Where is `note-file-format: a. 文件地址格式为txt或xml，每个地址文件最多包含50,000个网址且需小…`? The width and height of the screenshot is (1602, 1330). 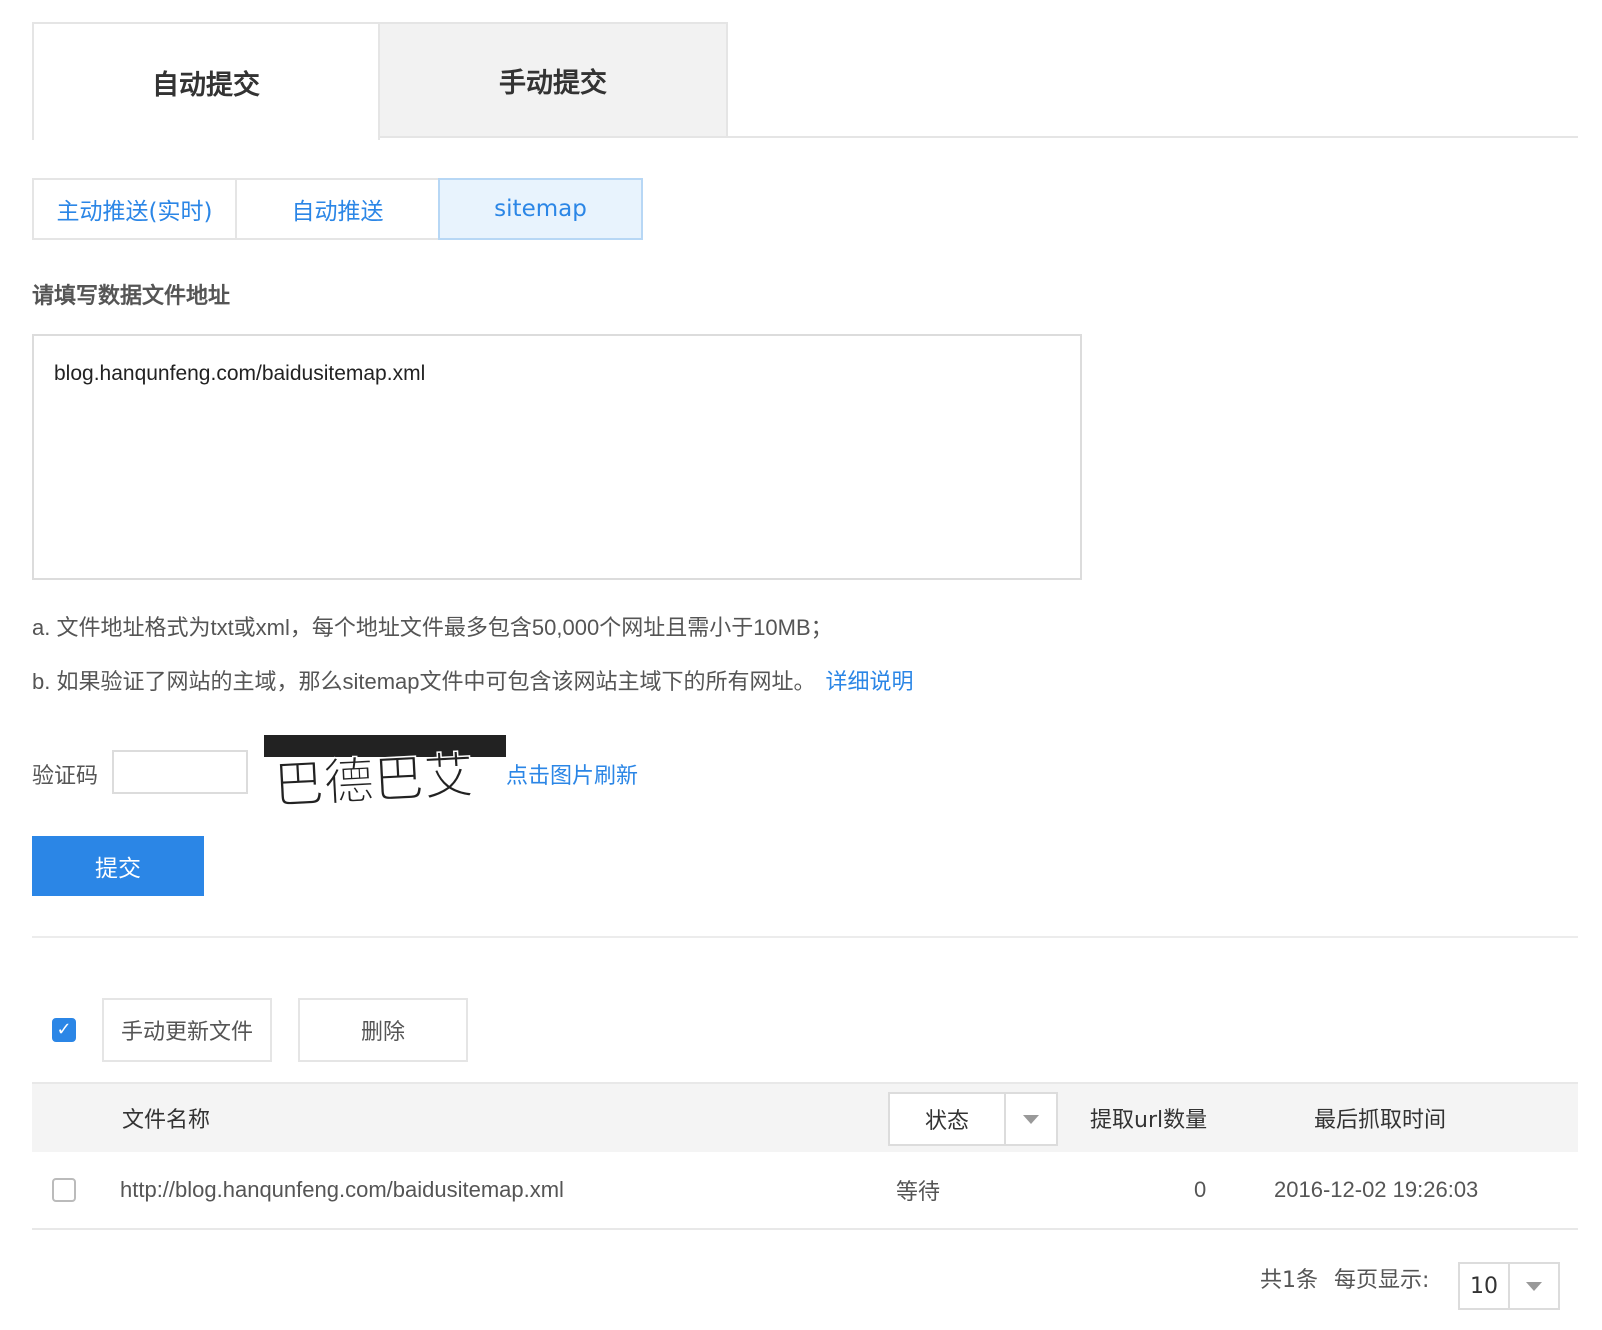 note-file-format: a. 文件地址格式为txt或xml，每个地址文件最多包含50,000个网址且需小… is located at coordinates (432, 627).